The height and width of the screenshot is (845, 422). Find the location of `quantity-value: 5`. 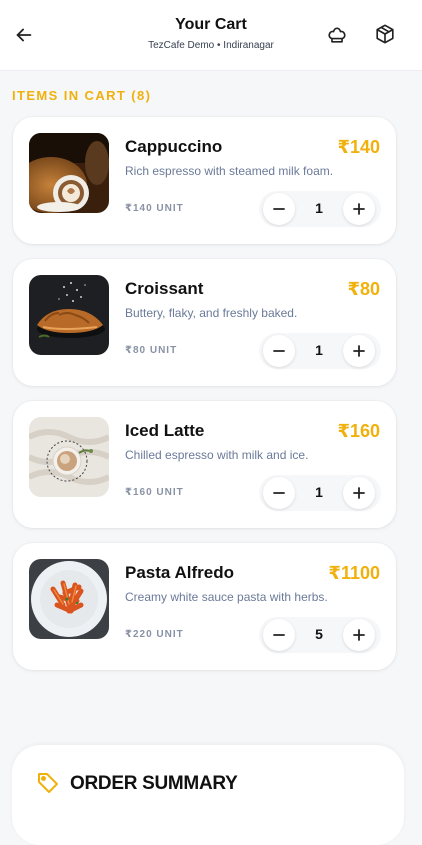

quantity-value: 5 is located at coordinates (319, 634).